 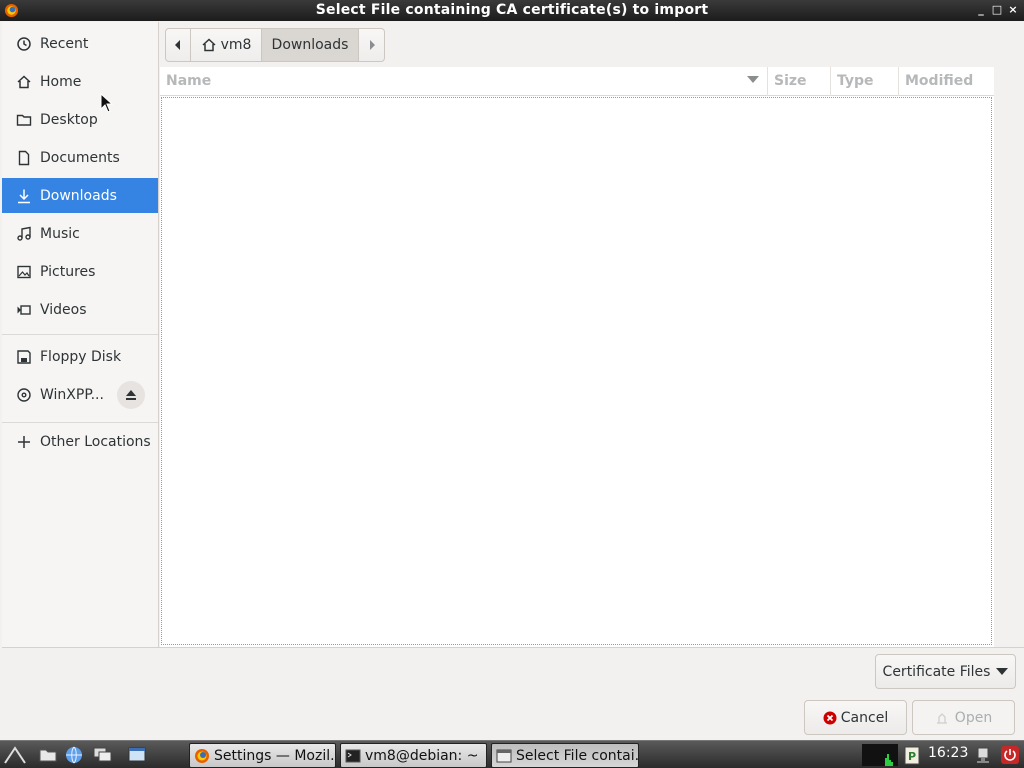 I want to click on sidebar-item-label: Downloads, so click(x=78, y=195).